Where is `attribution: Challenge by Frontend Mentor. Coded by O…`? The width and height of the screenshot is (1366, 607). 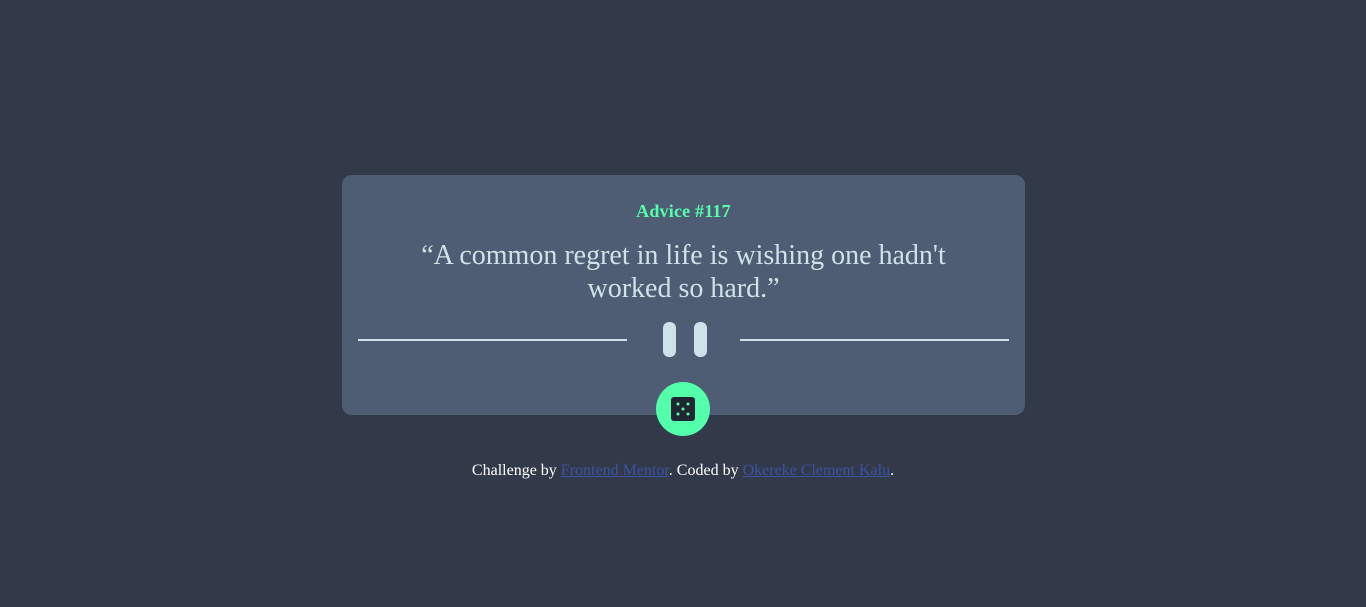
attribution: Challenge by Frontend Mentor. Coded by O… is located at coordinates (683, 471).